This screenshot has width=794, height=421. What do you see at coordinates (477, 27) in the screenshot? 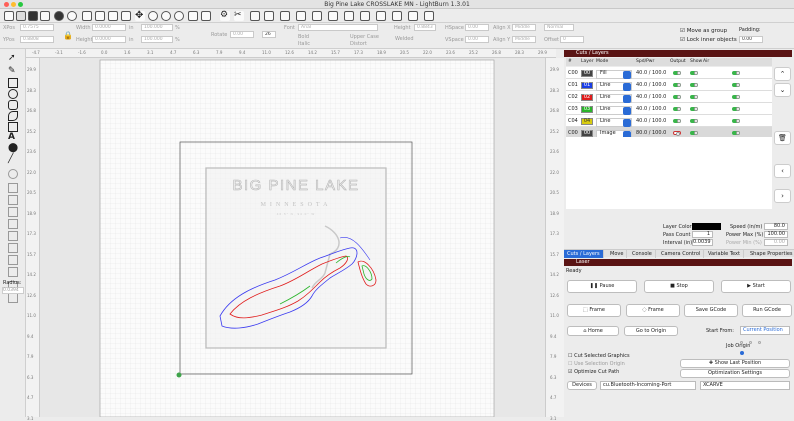
I see `hspace-input: 0.00` at bounding box center [477, 27].